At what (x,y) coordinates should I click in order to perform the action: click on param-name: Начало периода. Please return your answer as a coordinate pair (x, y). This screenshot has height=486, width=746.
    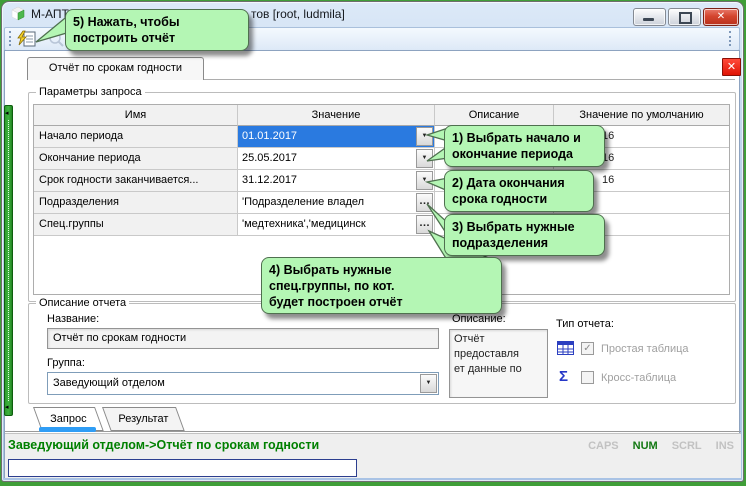
    Looking at the image, I should click on (136, 137).